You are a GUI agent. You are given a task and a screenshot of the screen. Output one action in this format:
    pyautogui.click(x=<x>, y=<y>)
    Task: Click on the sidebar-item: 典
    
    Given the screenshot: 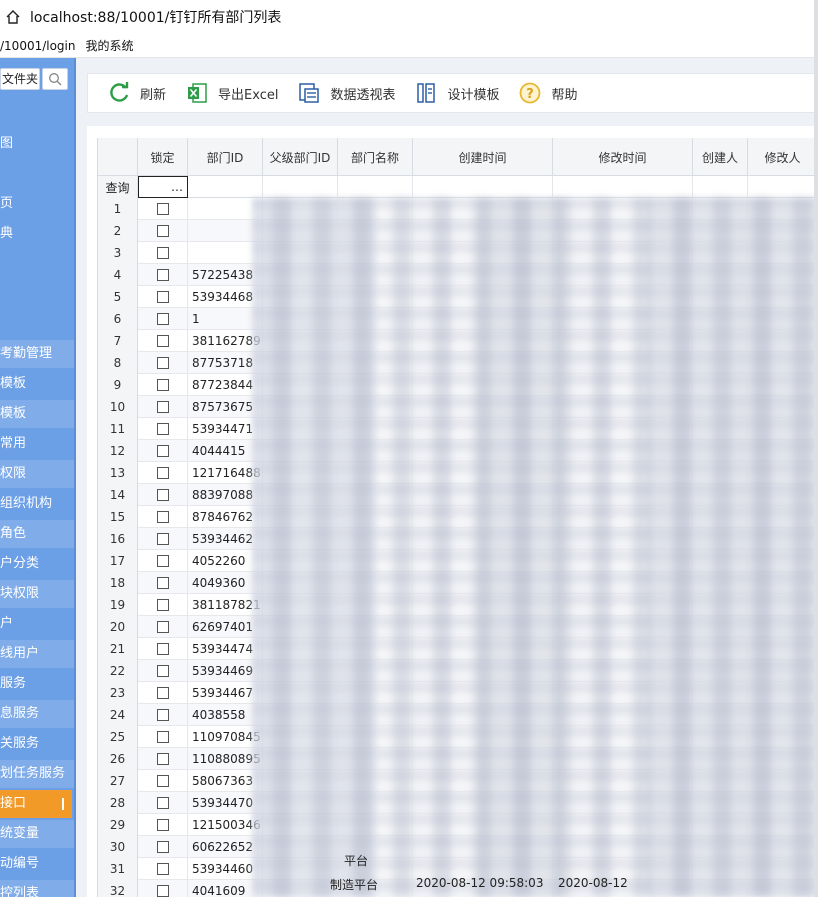 What is the action you would take?
    pyautogui.click(x=38, y=234)
    